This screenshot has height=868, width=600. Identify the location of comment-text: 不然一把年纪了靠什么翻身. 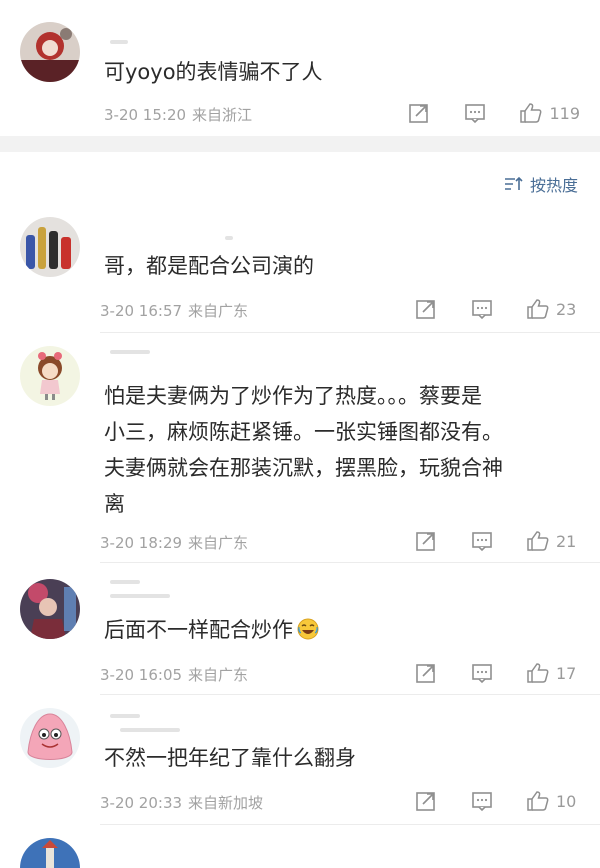
(230, 758).